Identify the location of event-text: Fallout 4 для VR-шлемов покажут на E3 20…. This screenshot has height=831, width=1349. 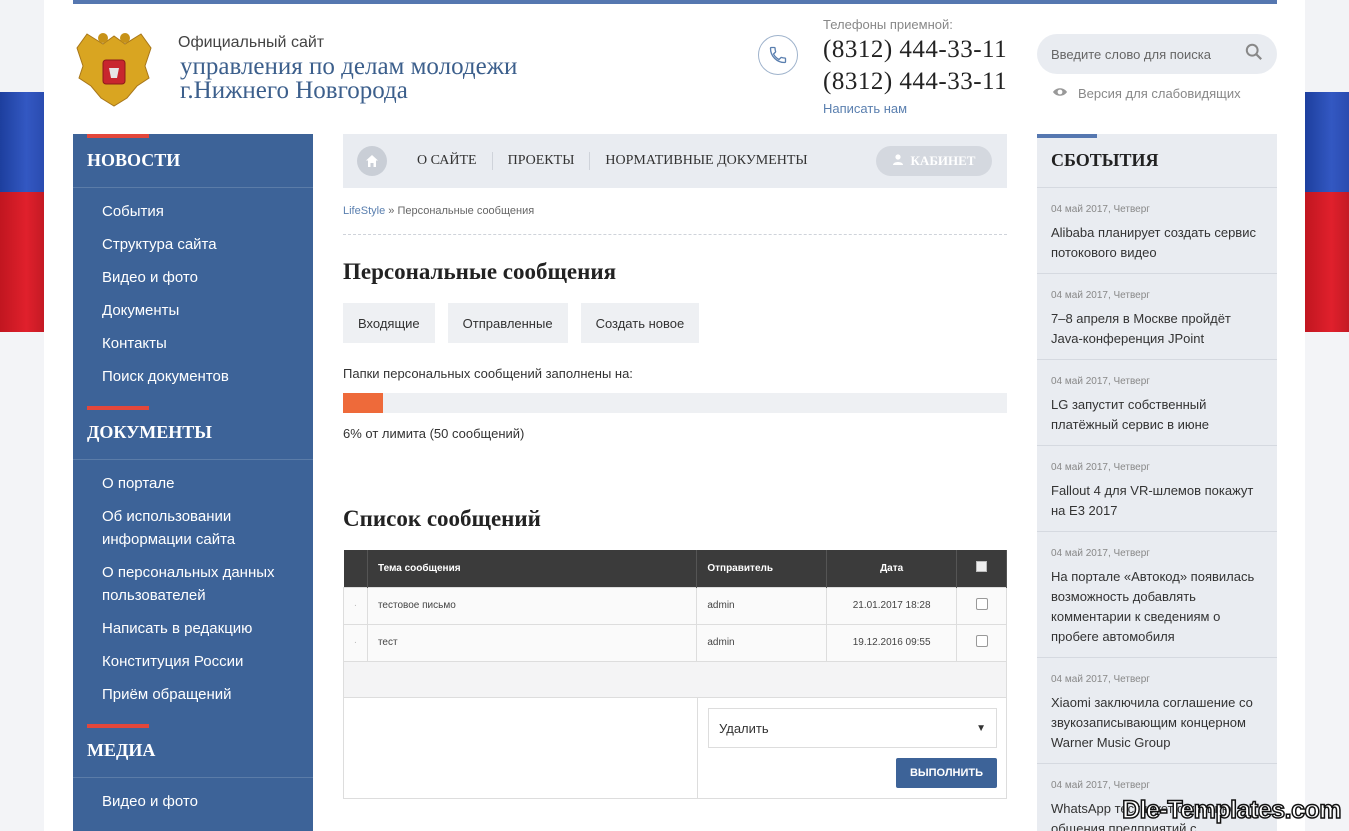
(1157, 501).